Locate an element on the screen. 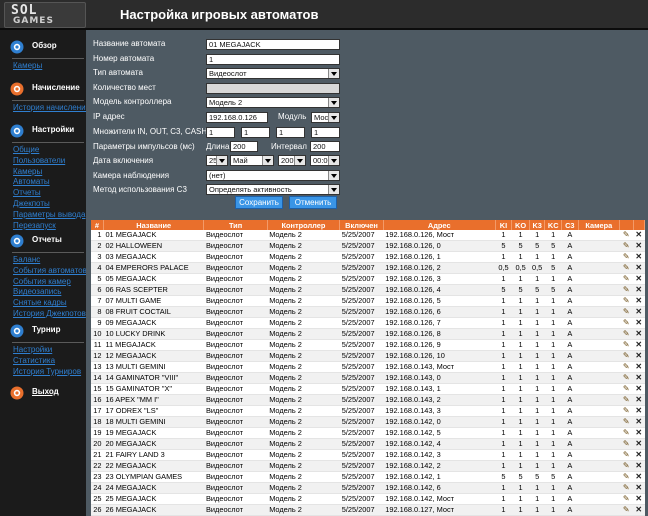 The width and height of the screenshot is (648, 516). sidebar-link: Перезапуск is located at coordinates (49, 226).